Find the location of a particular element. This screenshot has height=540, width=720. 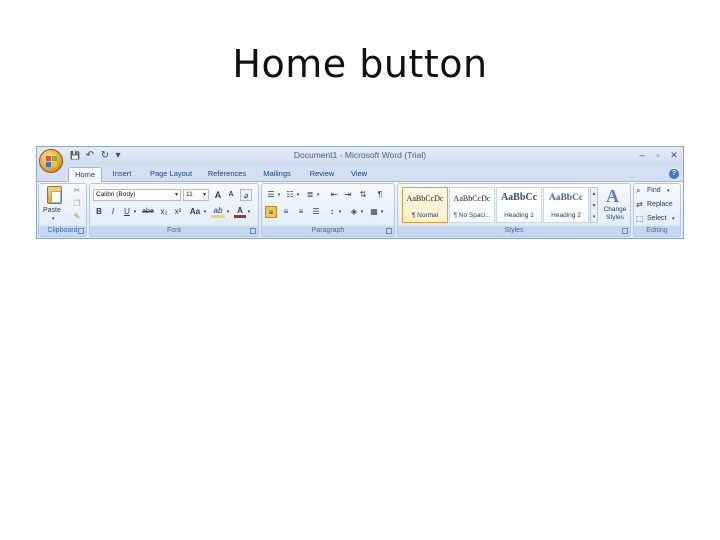

tab-home: Home is located at coordinates (85, 174).